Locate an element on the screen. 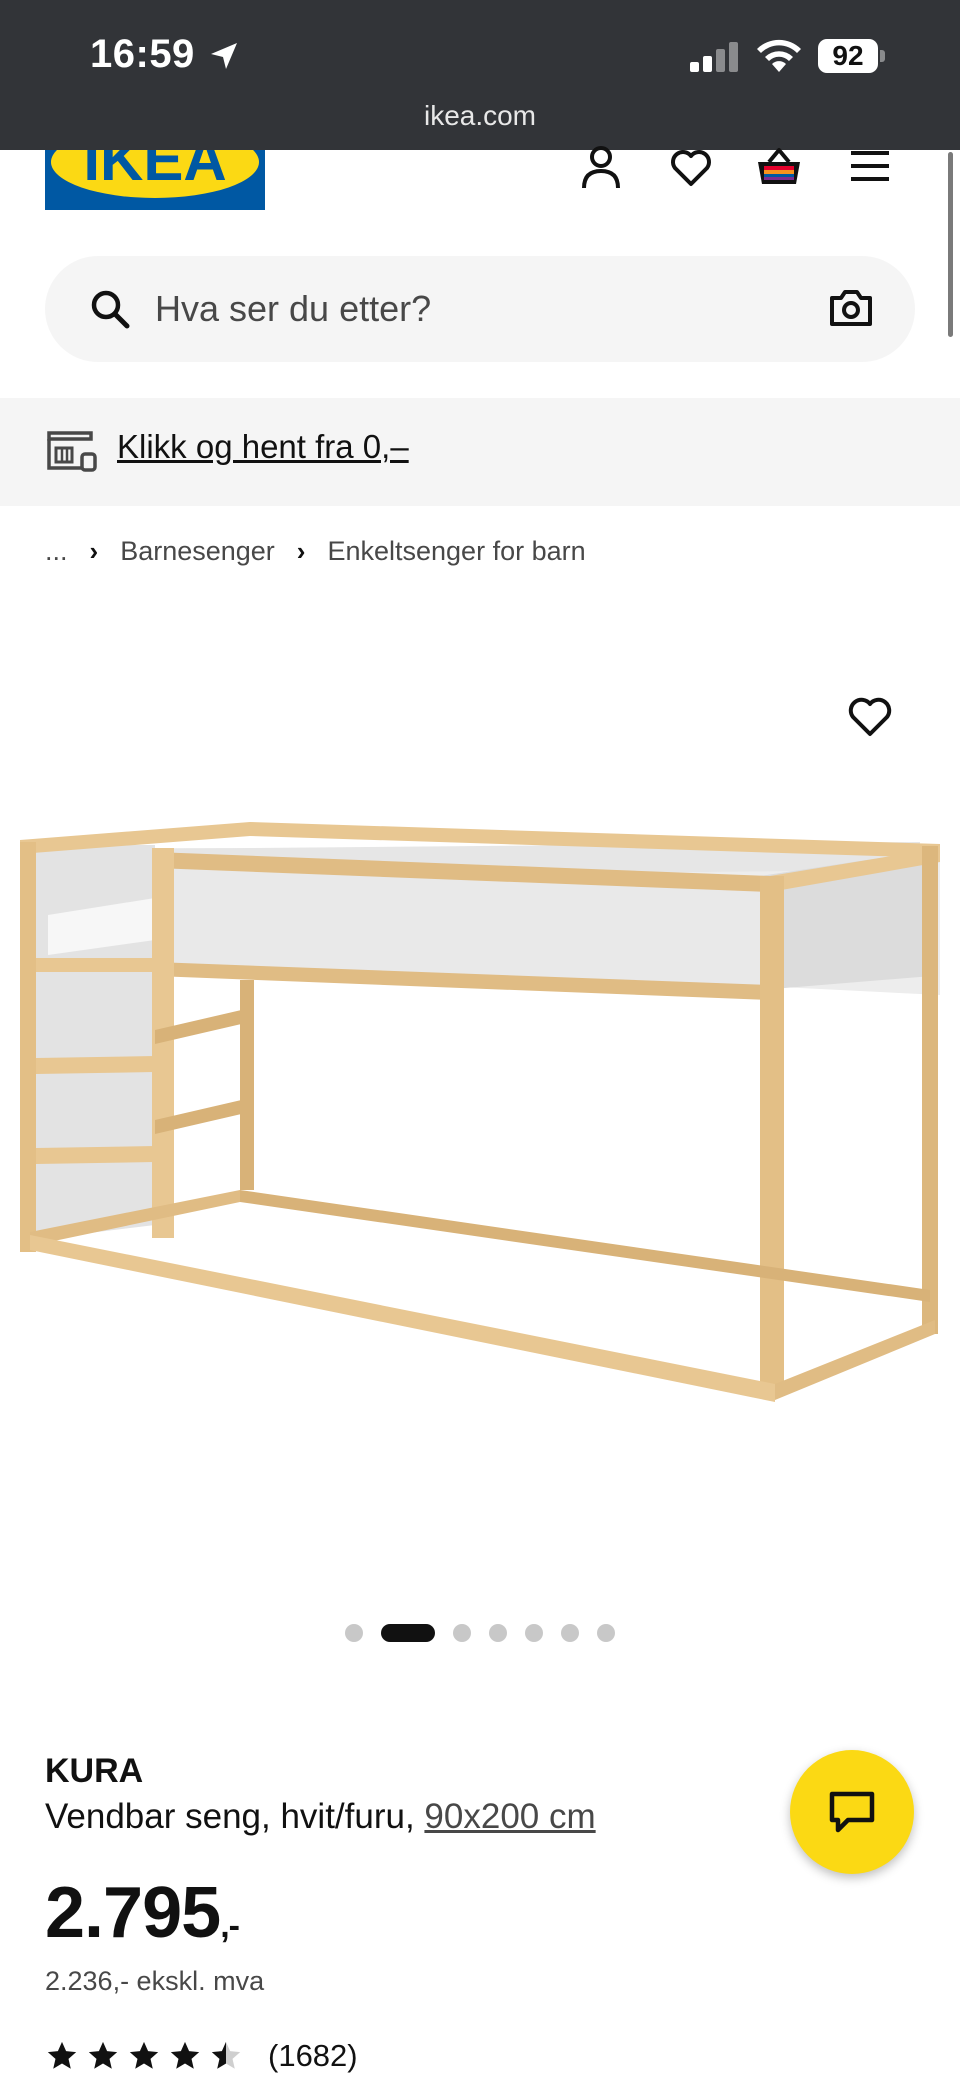 The width and height of the screenshot is (960, 2077). product-size-link: 90x200 cm is located at coordinates (509, 1816).